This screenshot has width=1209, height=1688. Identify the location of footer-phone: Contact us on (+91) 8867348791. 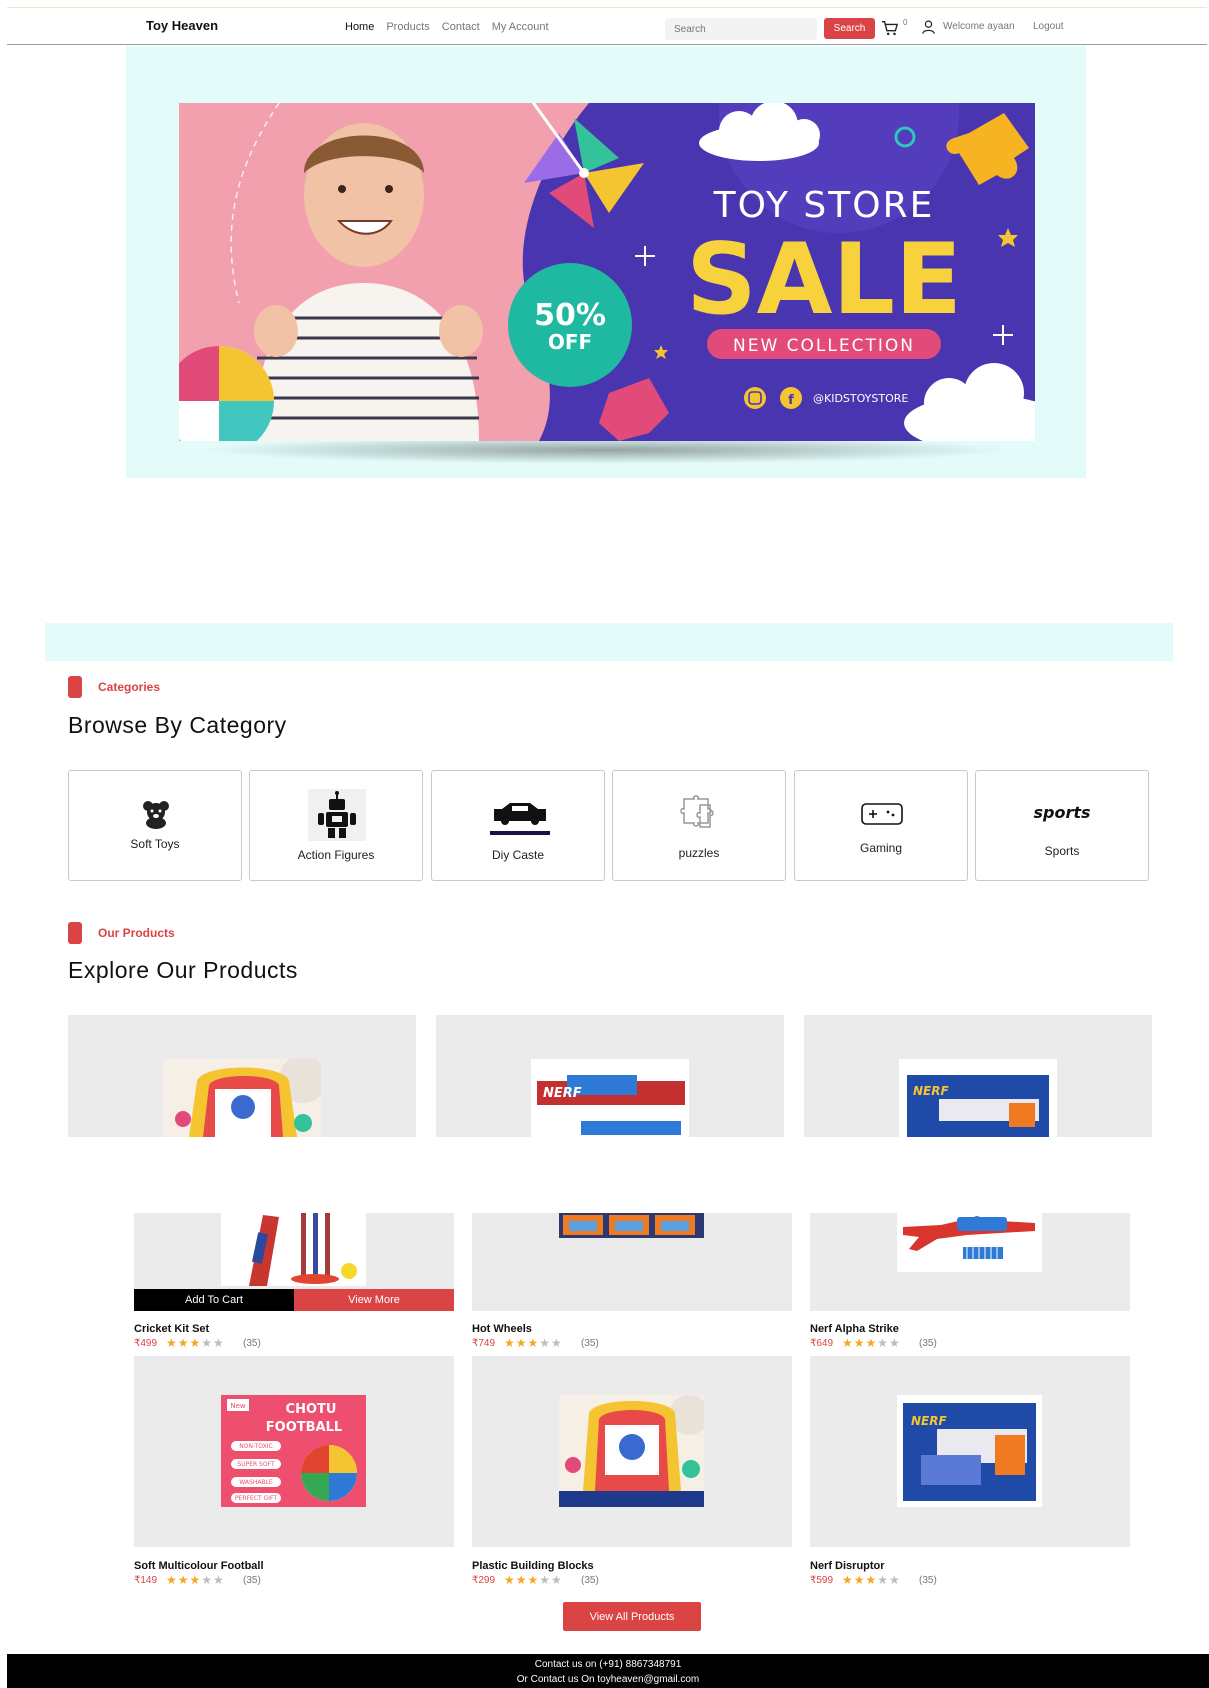
(608, 1664).